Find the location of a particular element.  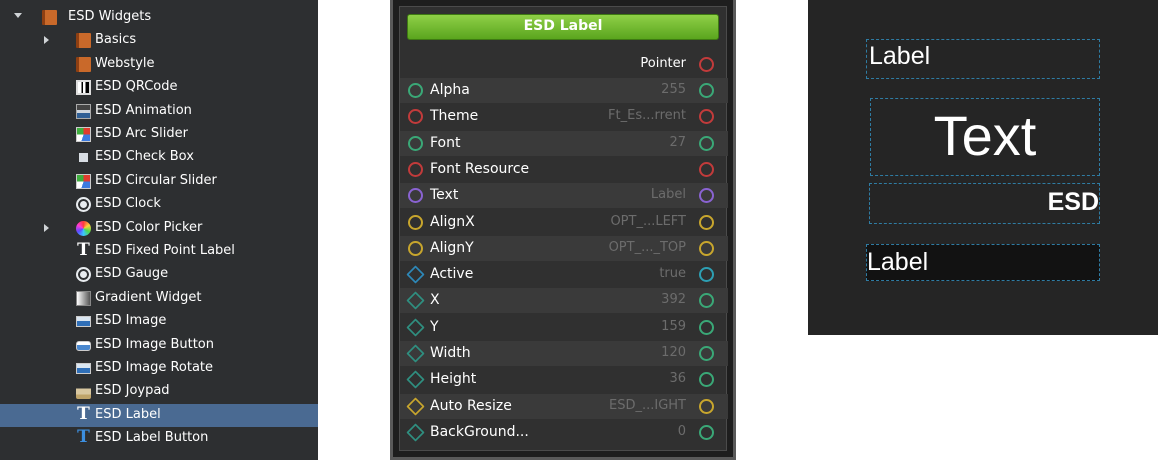

property-name: Text is located at coordinates (444, 195).